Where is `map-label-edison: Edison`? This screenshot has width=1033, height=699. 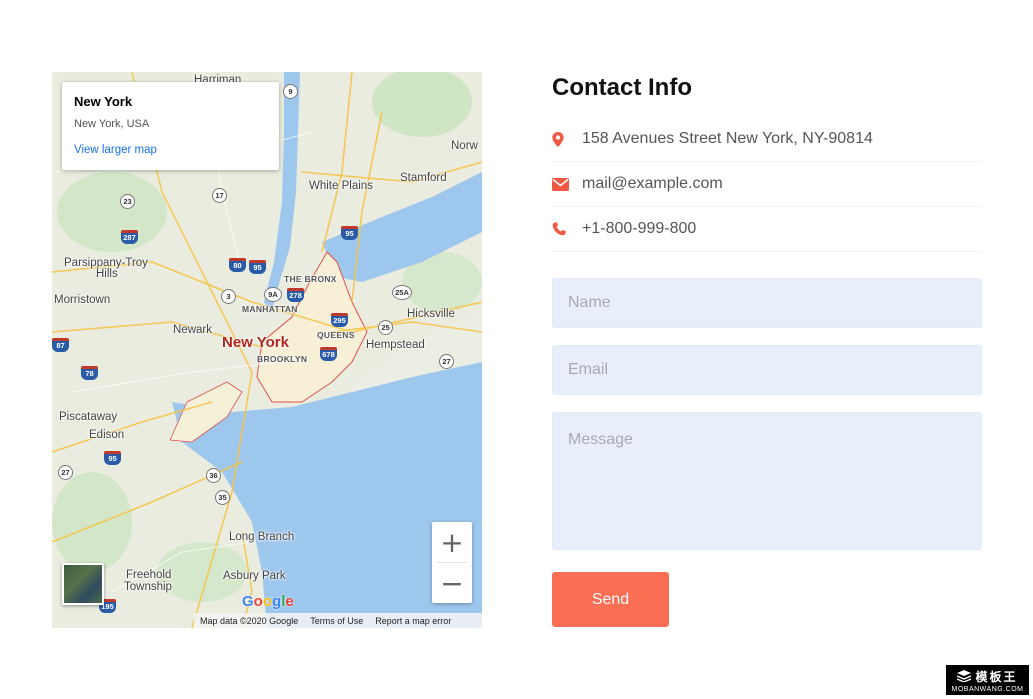 map-label-edison: Edison is located at coordinates (107, 435).